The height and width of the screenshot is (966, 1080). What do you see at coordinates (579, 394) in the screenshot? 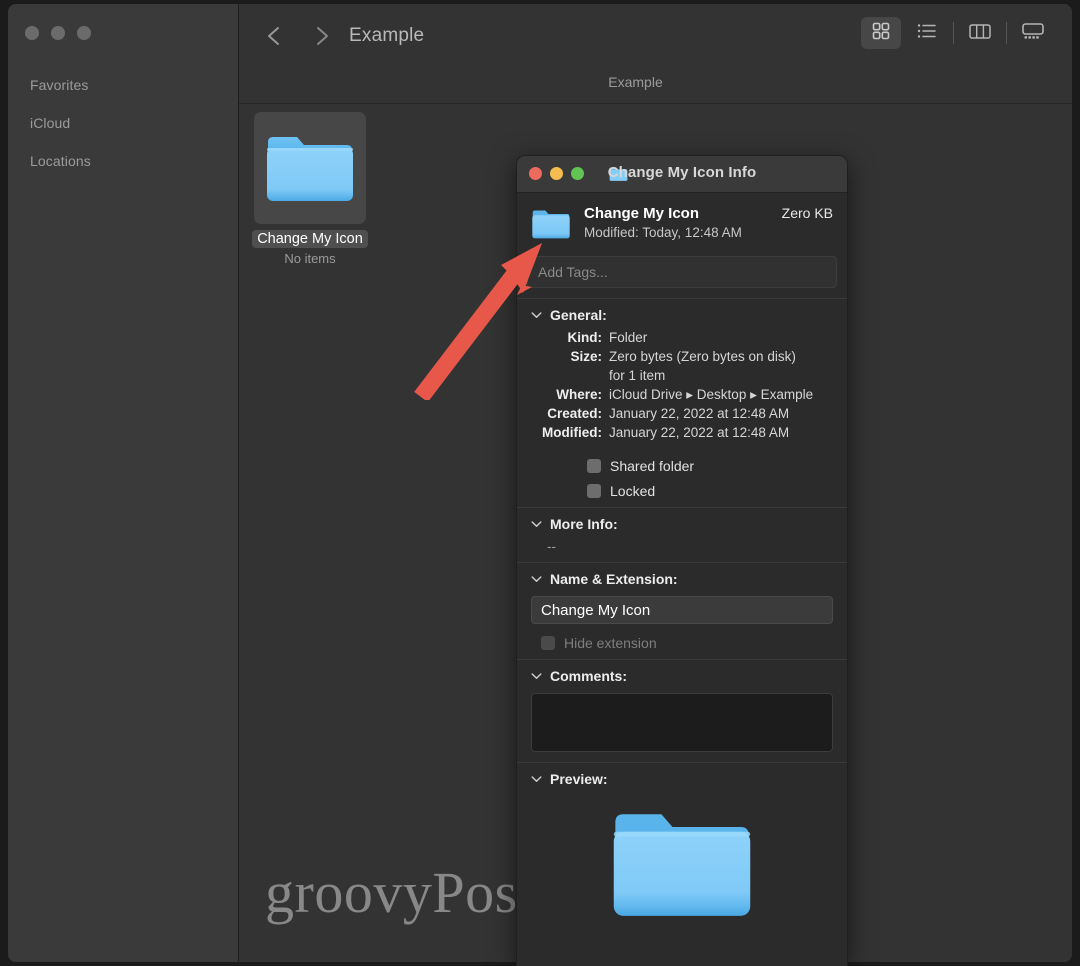
I see `property-where-key: Where:` at bounding box center [579, 394].